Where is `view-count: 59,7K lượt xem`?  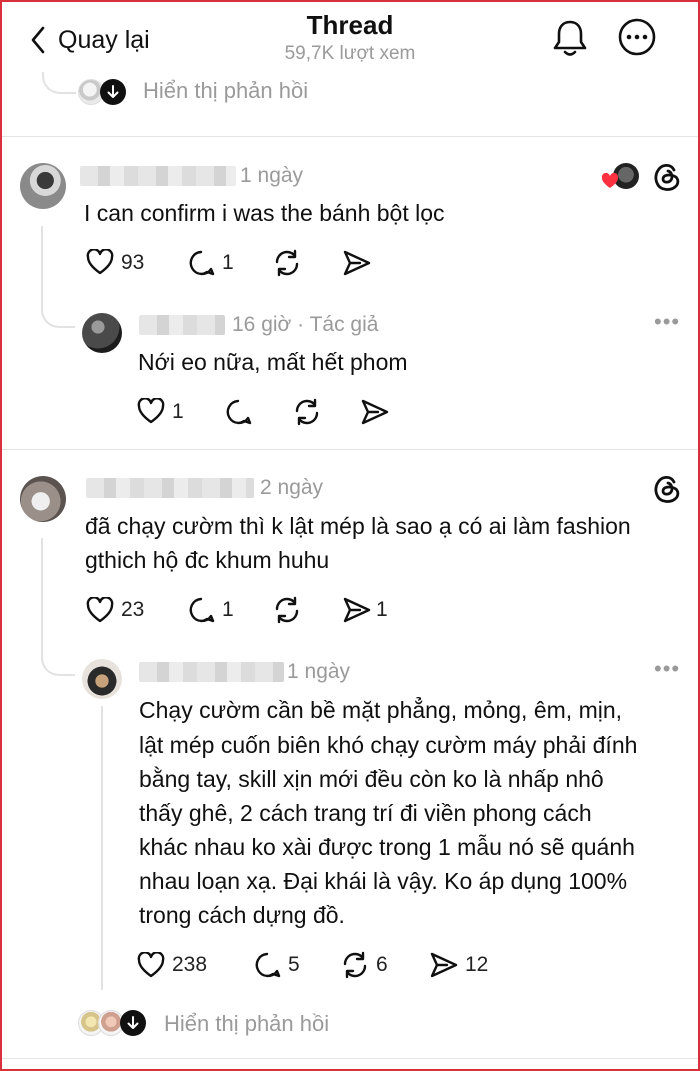
view-count: 59,7K lượt xem is located at coordinates (350, 53).